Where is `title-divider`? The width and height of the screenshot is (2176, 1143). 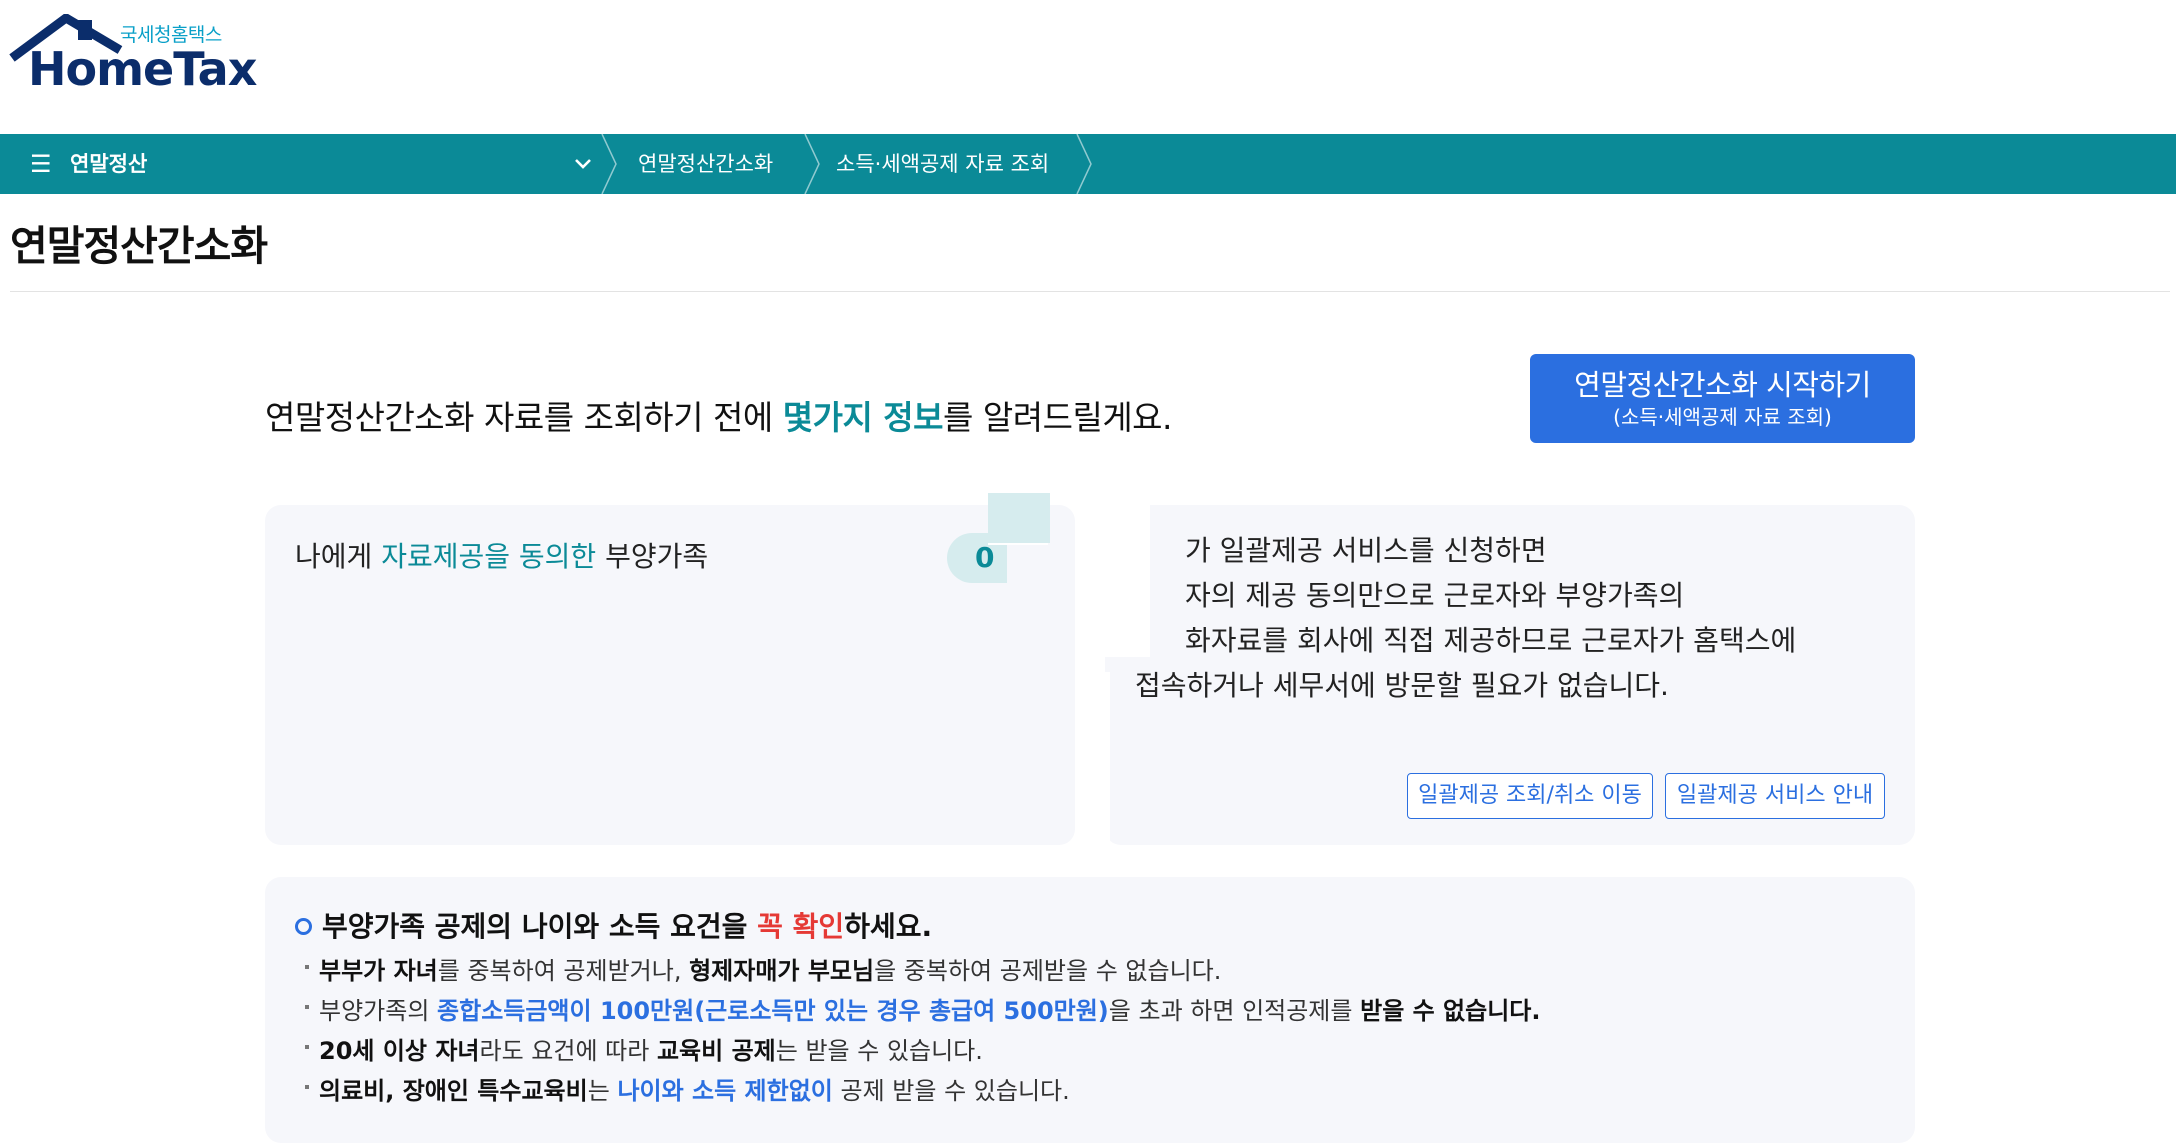 title-divider is located at coordinates (1090, 291).